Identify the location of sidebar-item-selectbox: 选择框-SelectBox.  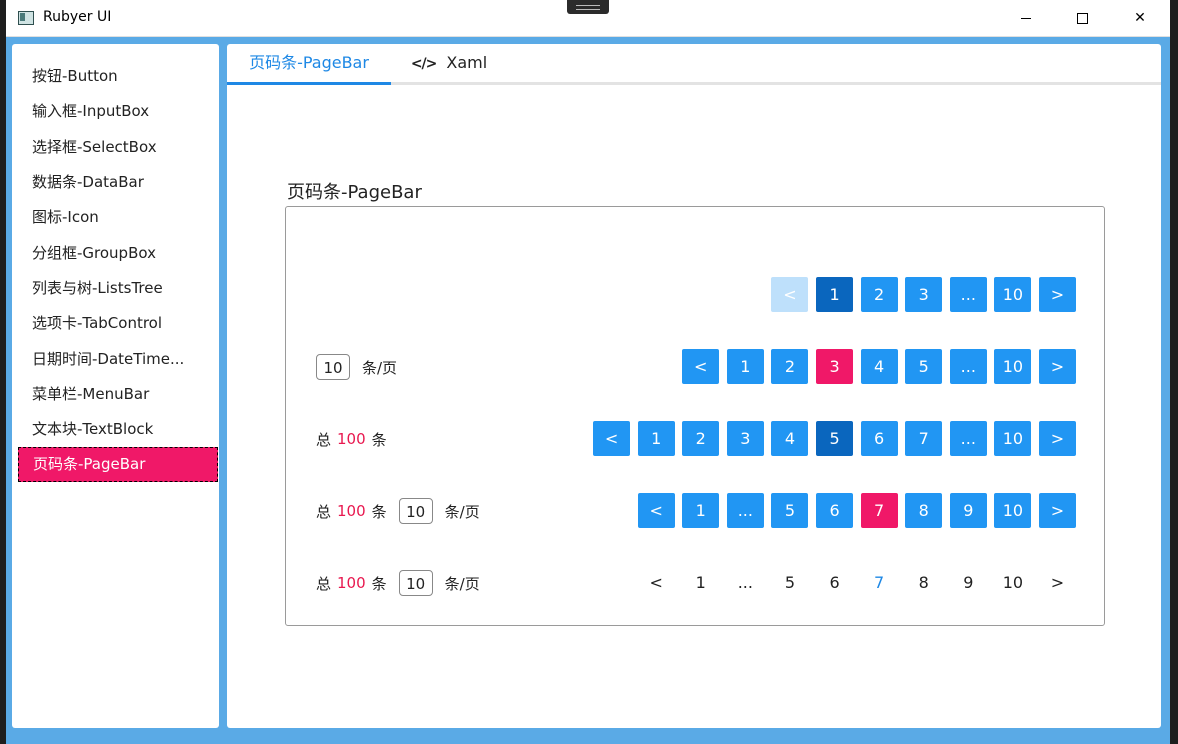
(118, 147).